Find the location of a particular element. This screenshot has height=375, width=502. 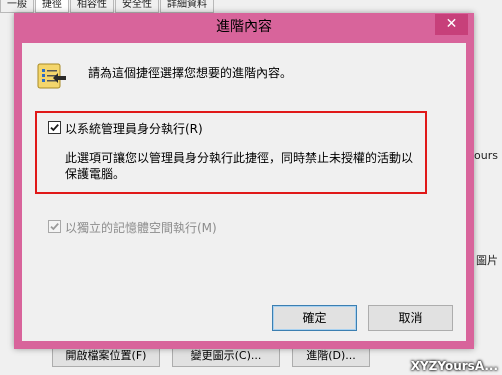

properties-tabs: 一般 捷徑 相容性 安全性 詳細資料 is located at coordinates (107, 6).